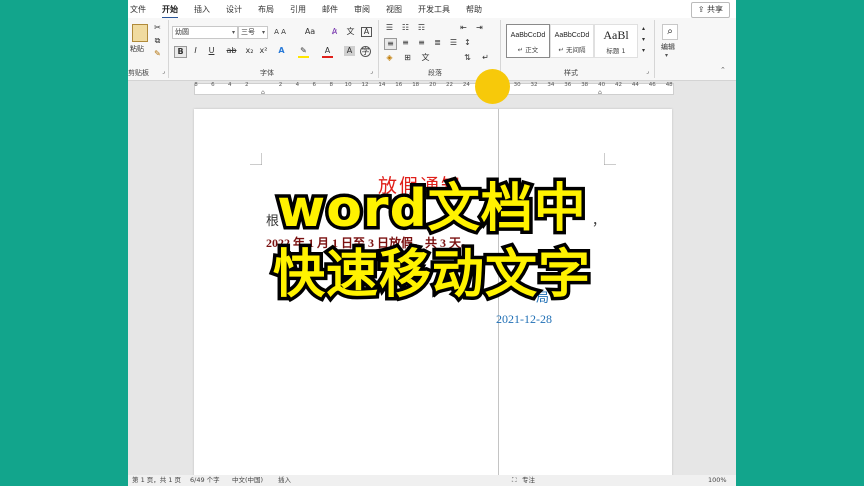  I want to click on ruler-tick-label: 6, so click(213, 85).